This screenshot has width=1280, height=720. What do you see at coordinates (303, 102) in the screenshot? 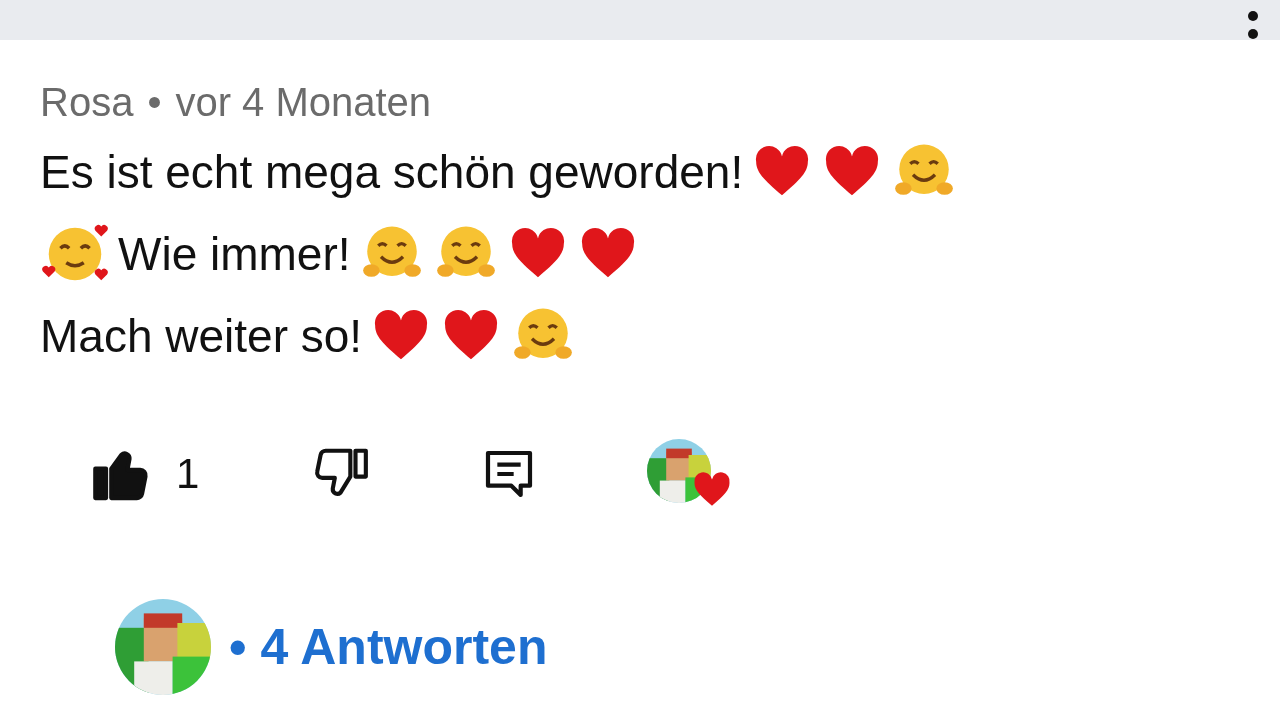
I see `comment-time: vor 4 Monaten` at bounding box center [303, 102].